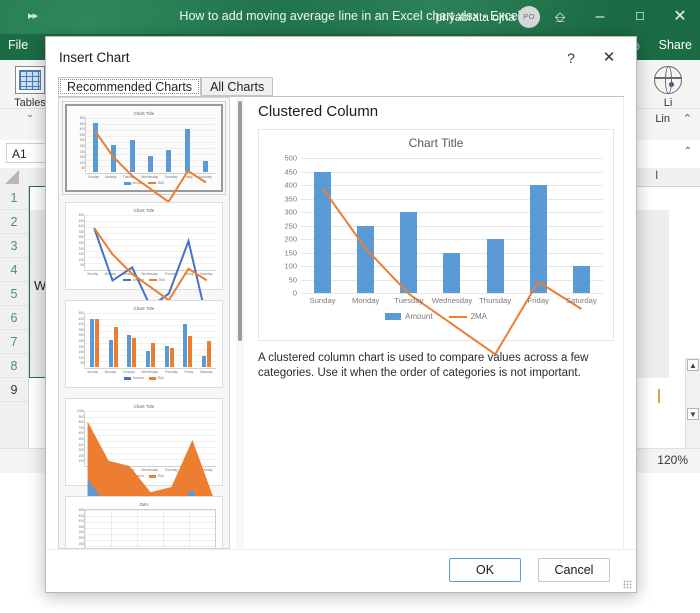 This screenshot has width=700, height=613. Describe the element at coordinates (318, 111) in the screenshot. I see `preview-heading: Clustered Column` at that location.